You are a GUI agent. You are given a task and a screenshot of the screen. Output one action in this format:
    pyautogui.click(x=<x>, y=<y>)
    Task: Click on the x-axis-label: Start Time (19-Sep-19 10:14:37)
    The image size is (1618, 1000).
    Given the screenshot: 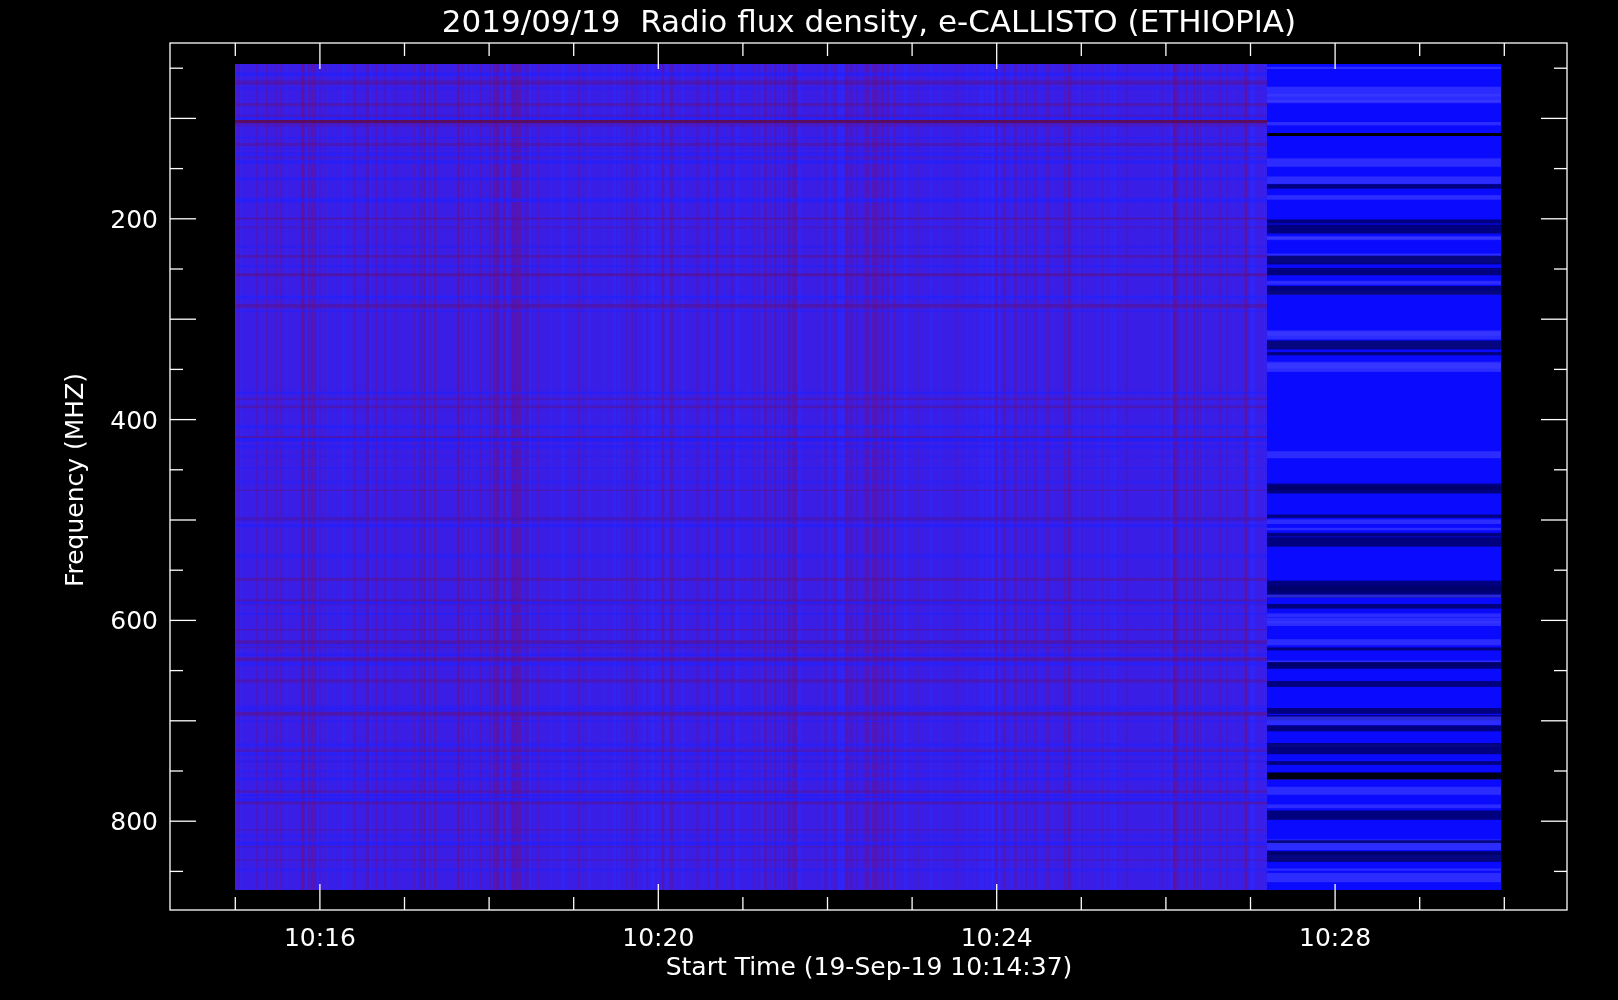 What is the action you would take?
    pyautogui.click(x=869, y=966)
    